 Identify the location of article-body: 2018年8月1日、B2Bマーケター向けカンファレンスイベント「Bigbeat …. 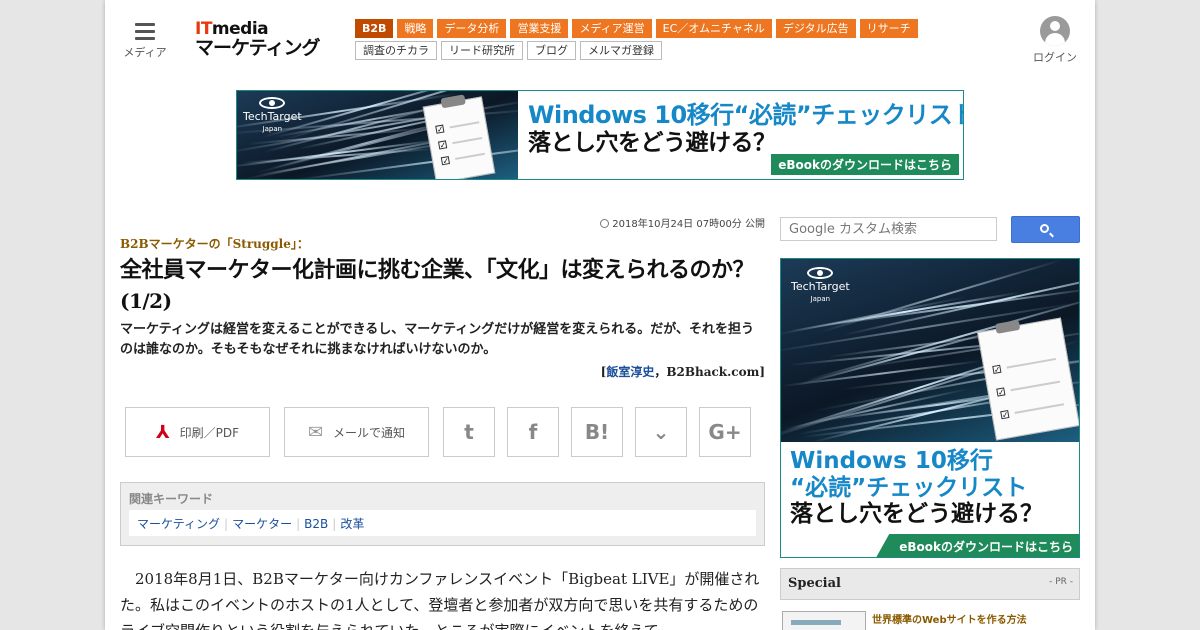
(440, 600).